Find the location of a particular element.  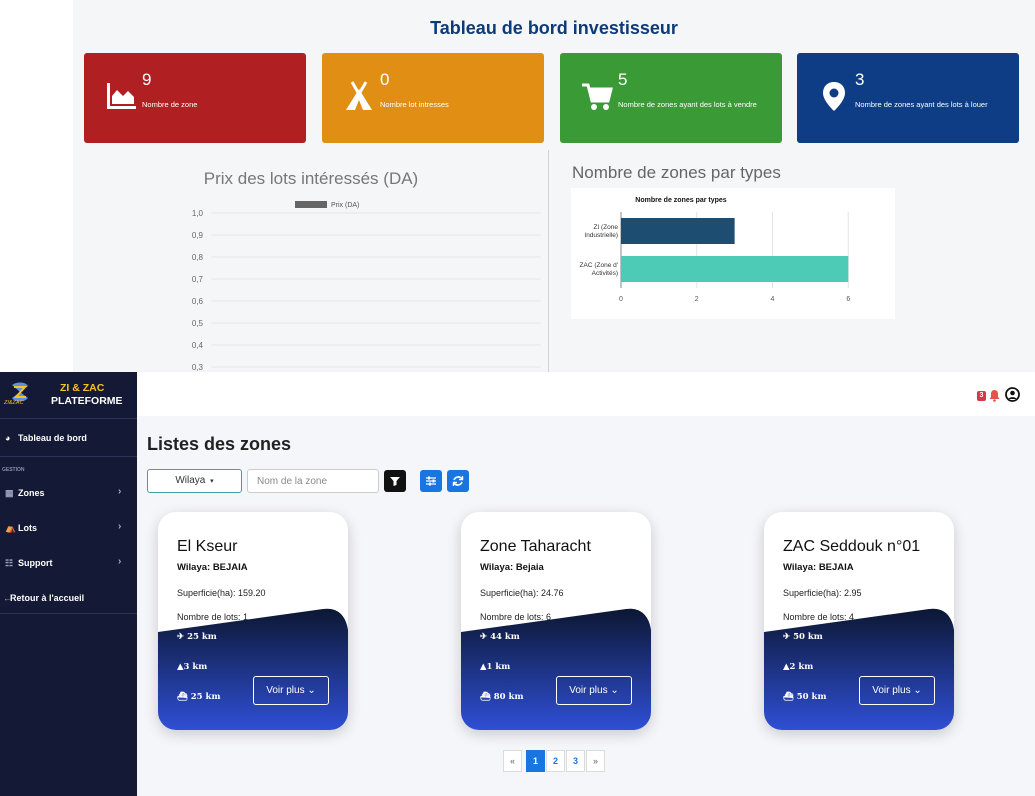

airport-distance: ✈ 50 km is located at coordinates (803, 637).